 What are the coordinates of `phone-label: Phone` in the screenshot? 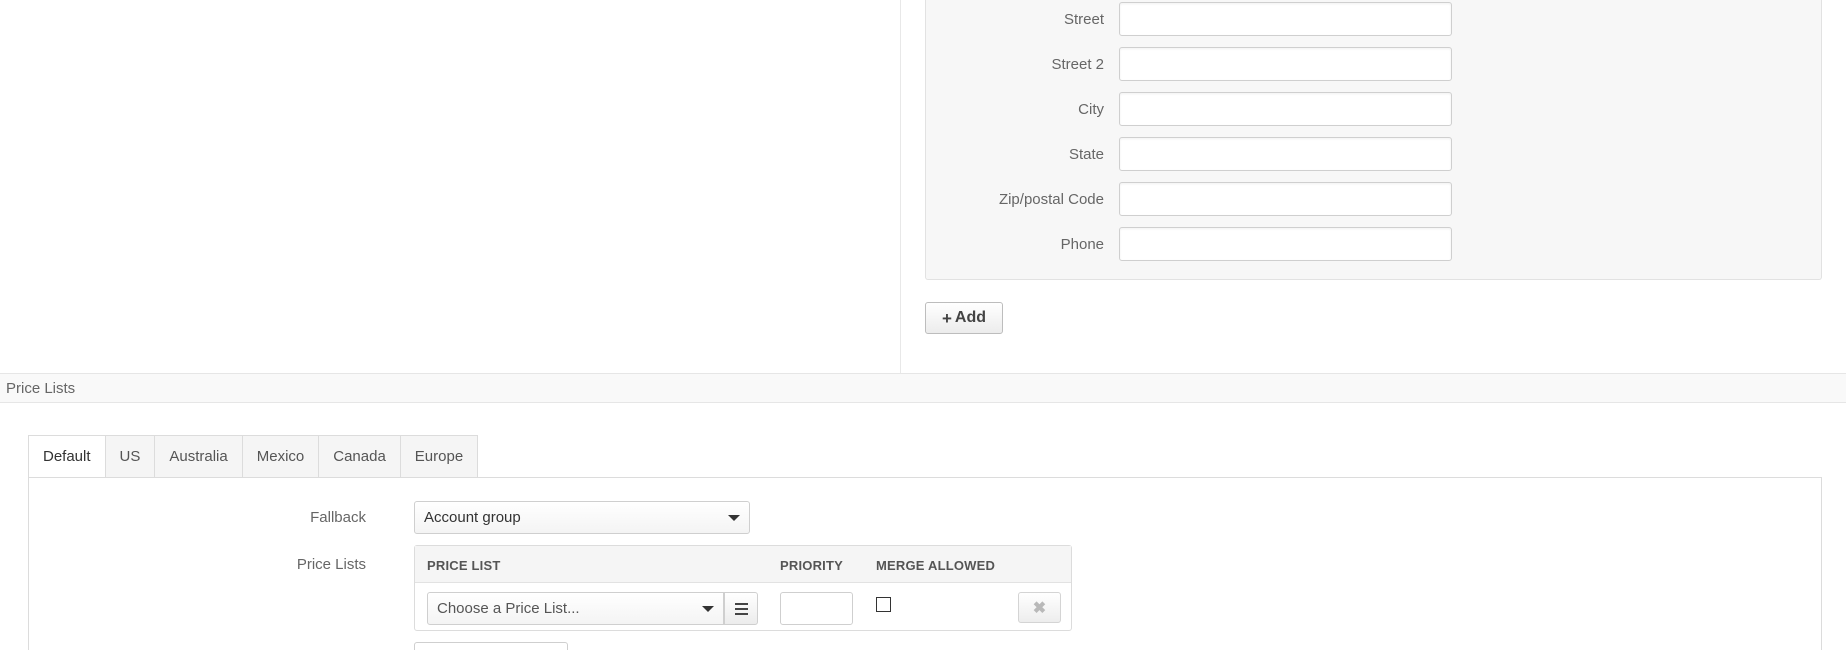 It's located at (1082, 244).